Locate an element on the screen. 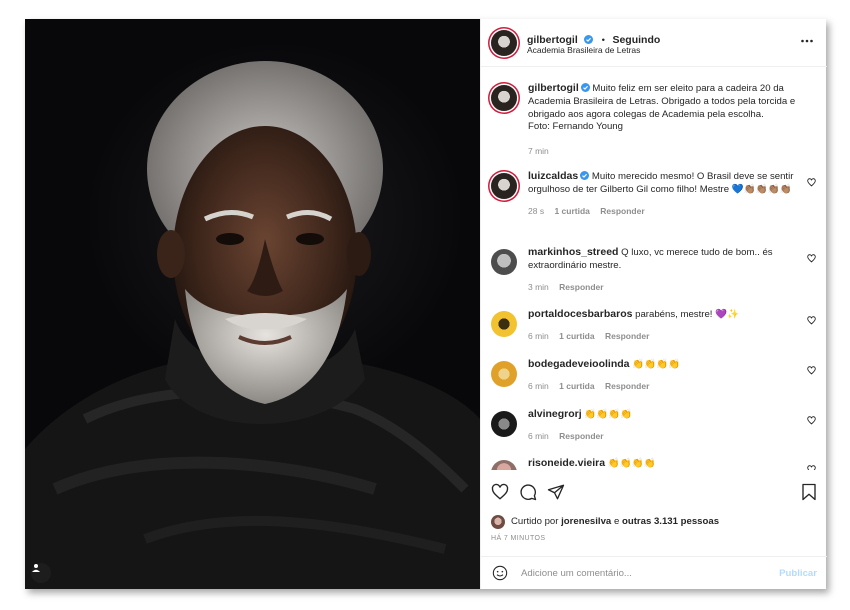 The image size is (850, 610). comment-time: 3 min is located at coordinates (538, 286).